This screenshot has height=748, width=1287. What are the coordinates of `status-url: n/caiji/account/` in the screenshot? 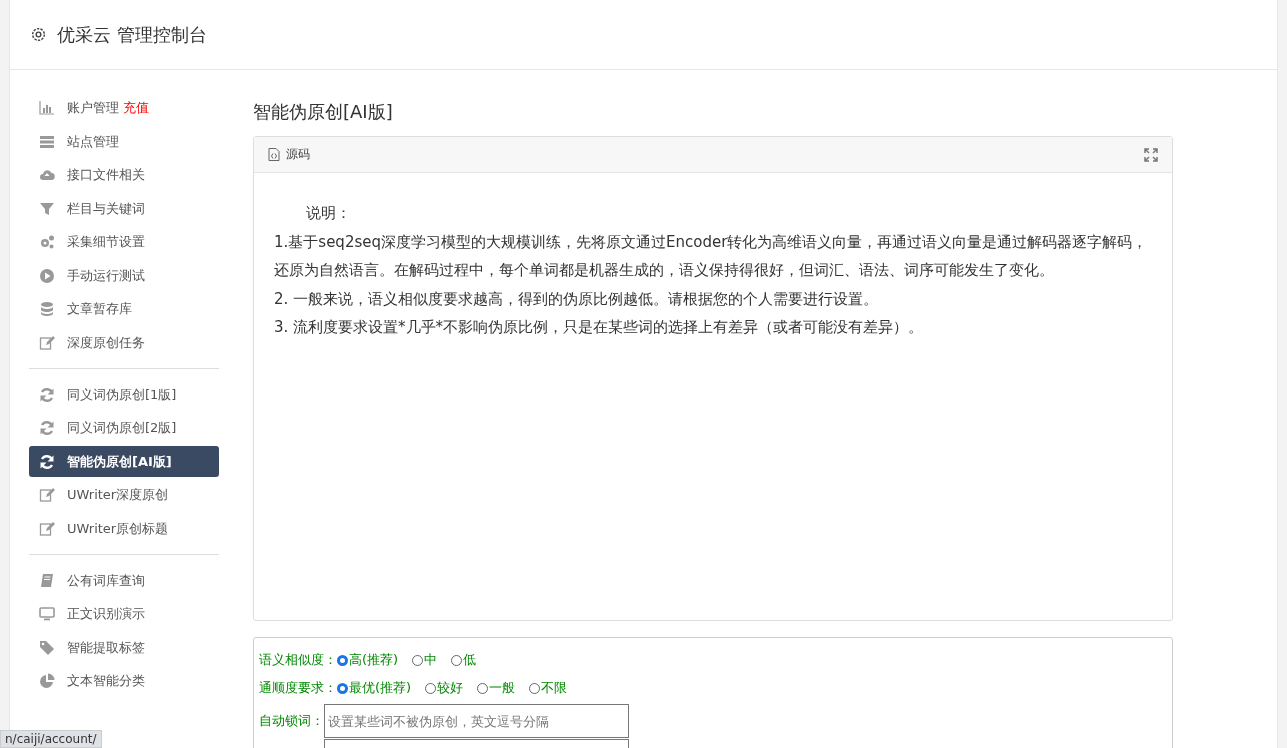 It's located at (51, 739).